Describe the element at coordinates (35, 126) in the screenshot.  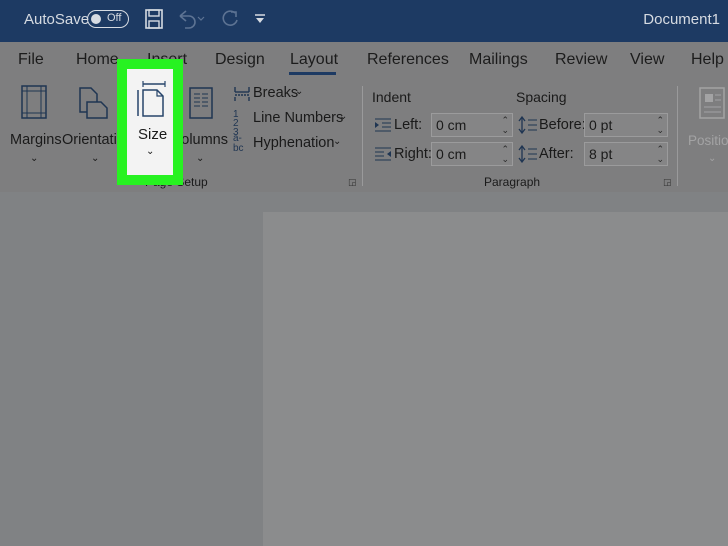
I see `margins-button: Margins ⌄` at that location.